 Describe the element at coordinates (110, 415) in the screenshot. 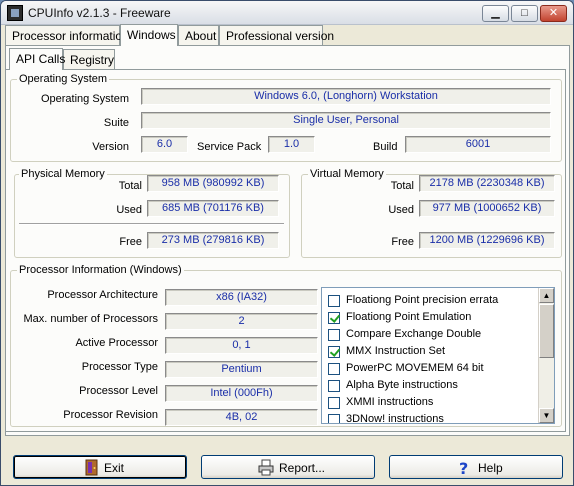

I see `processor-revision-label: Processor Revision` at that location.